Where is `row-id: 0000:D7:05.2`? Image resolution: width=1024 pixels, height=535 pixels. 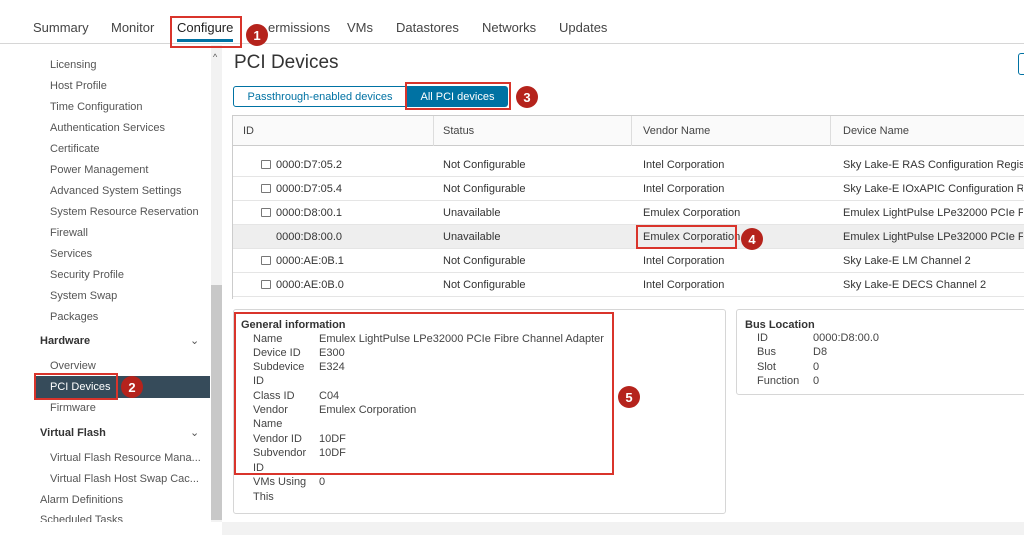 row-id: 0000:D7:05.2 is located at coordinates (309, 165).